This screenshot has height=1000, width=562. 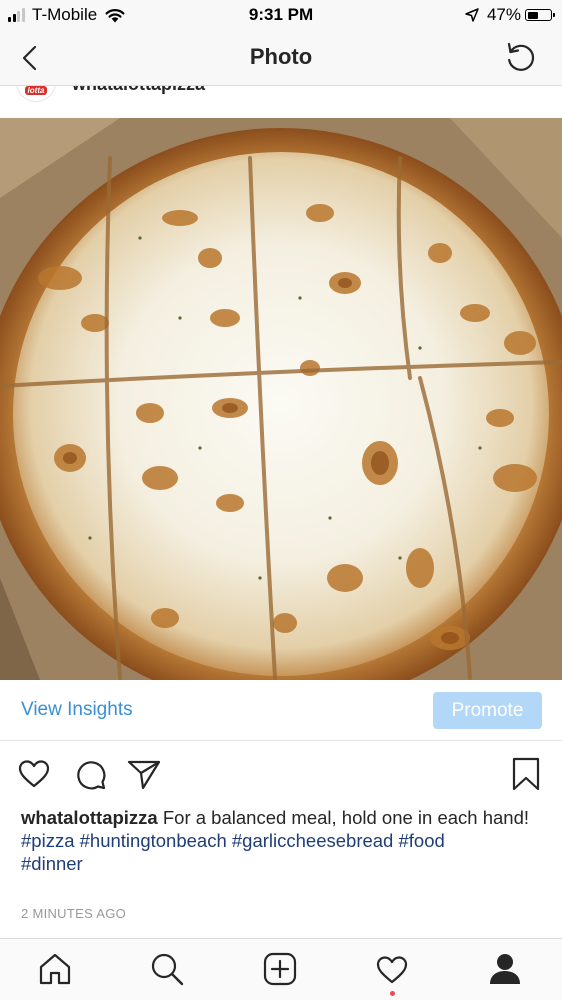 What do you see at coordinates (503, 14) in the screenshot?
I see `battery-percentage: 47%` at bounding box center [503, 14].